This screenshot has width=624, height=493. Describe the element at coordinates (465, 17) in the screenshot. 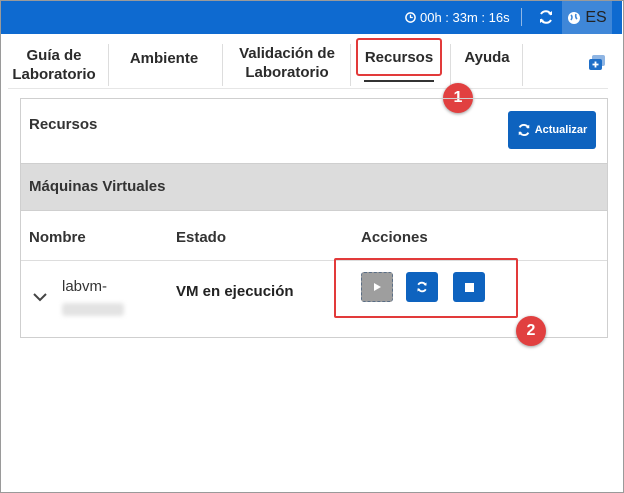

I see `timer-text: 00h : 33m : 16s` at that location.